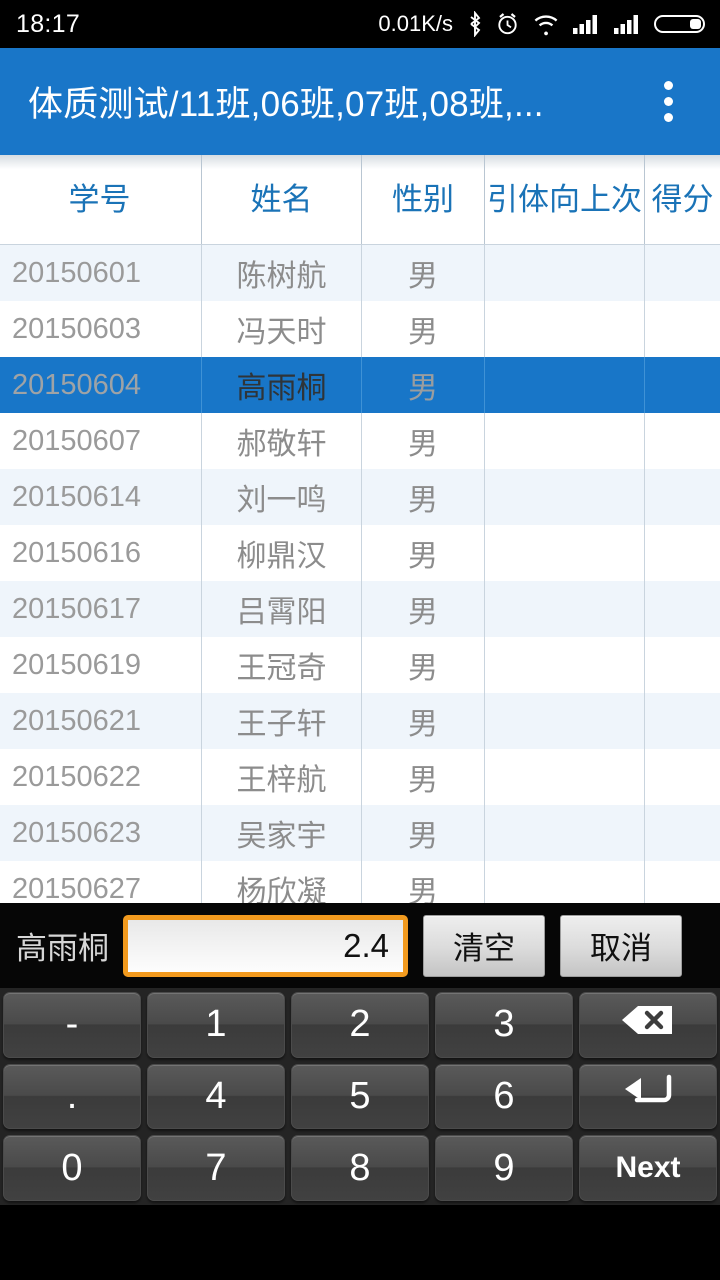 This screenshot has width=720, height=1280. I want to click on cell-student-name: 柳鼎汉, so click(282, 553).